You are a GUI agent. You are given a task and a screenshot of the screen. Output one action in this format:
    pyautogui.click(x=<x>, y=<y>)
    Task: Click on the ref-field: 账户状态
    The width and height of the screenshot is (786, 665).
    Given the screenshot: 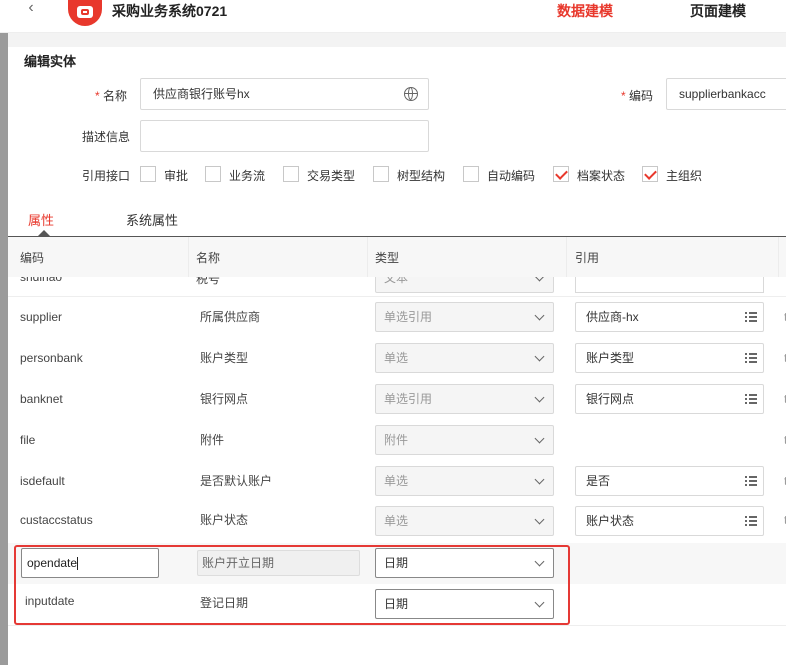 What is the action you would take?
    pyautogui.click(x=669, y=521)
    